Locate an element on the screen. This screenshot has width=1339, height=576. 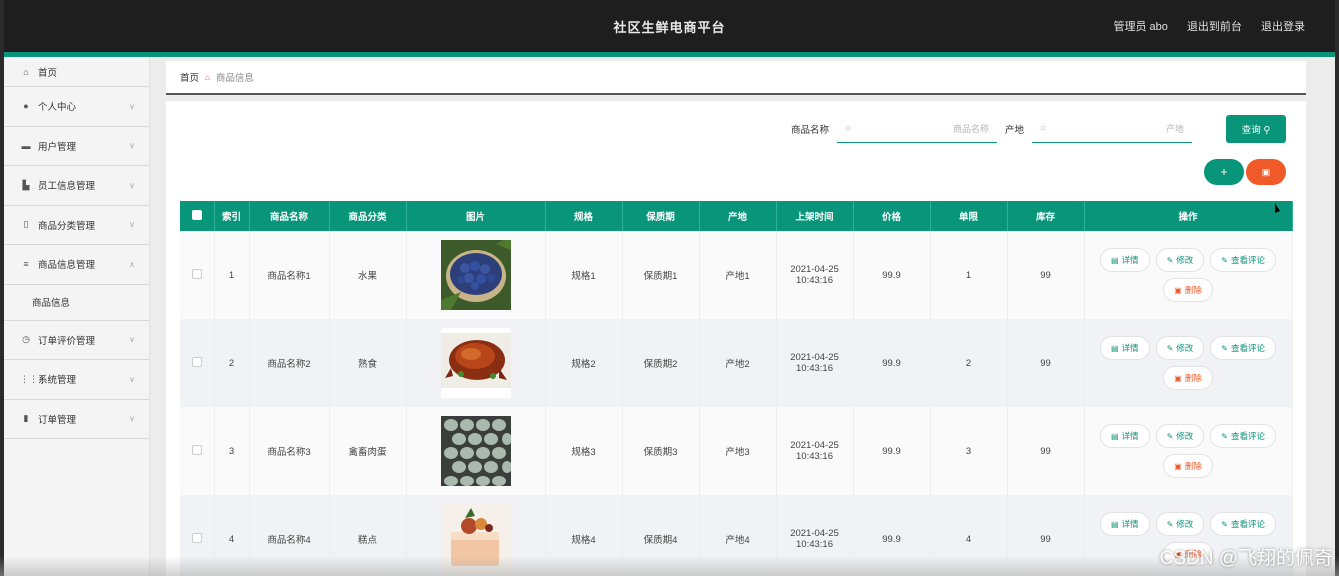
document-icon: ▤ is located at coordinates (1114, 524).